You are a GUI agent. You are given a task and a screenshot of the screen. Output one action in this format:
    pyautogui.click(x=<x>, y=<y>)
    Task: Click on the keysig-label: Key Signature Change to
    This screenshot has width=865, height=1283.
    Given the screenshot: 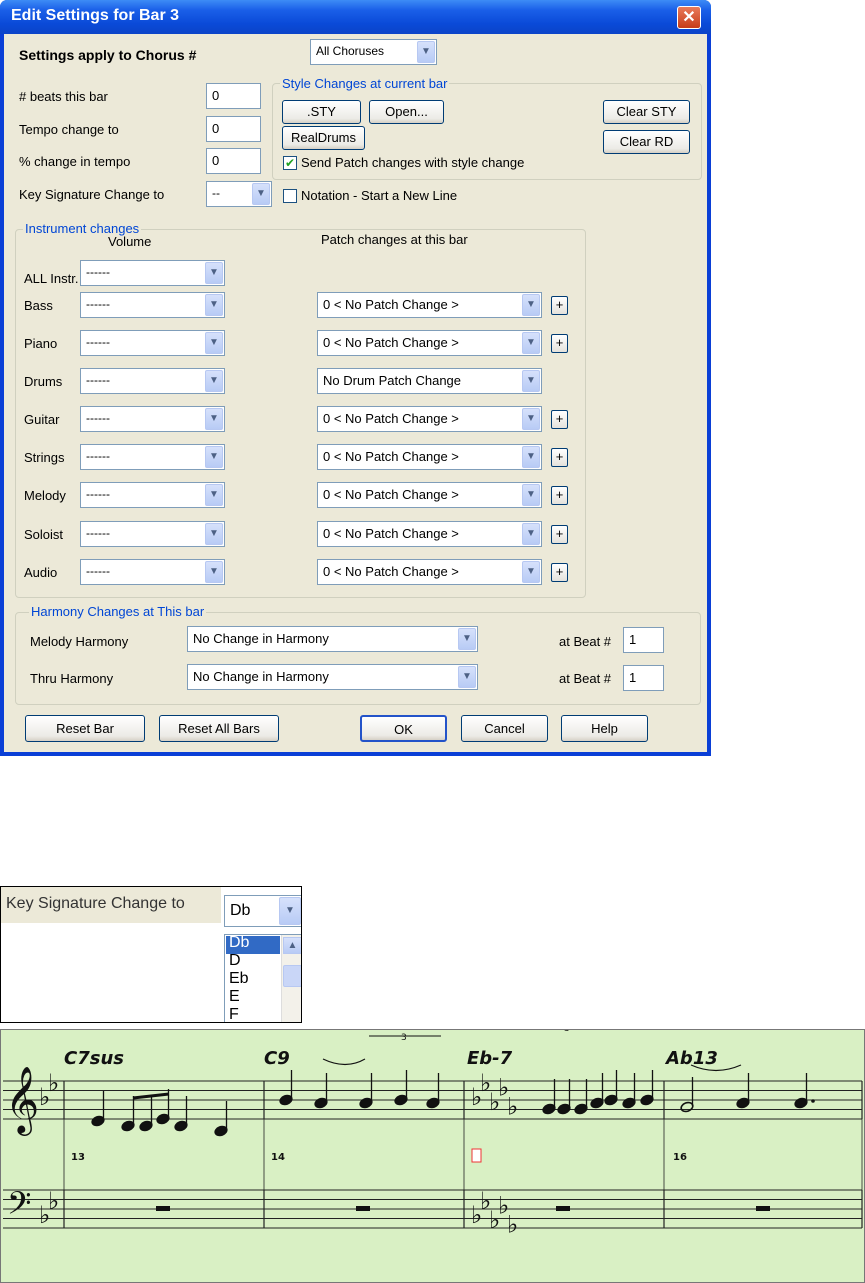 What is the action you would take?
    pyautogui.click(x=92, y=194)
    